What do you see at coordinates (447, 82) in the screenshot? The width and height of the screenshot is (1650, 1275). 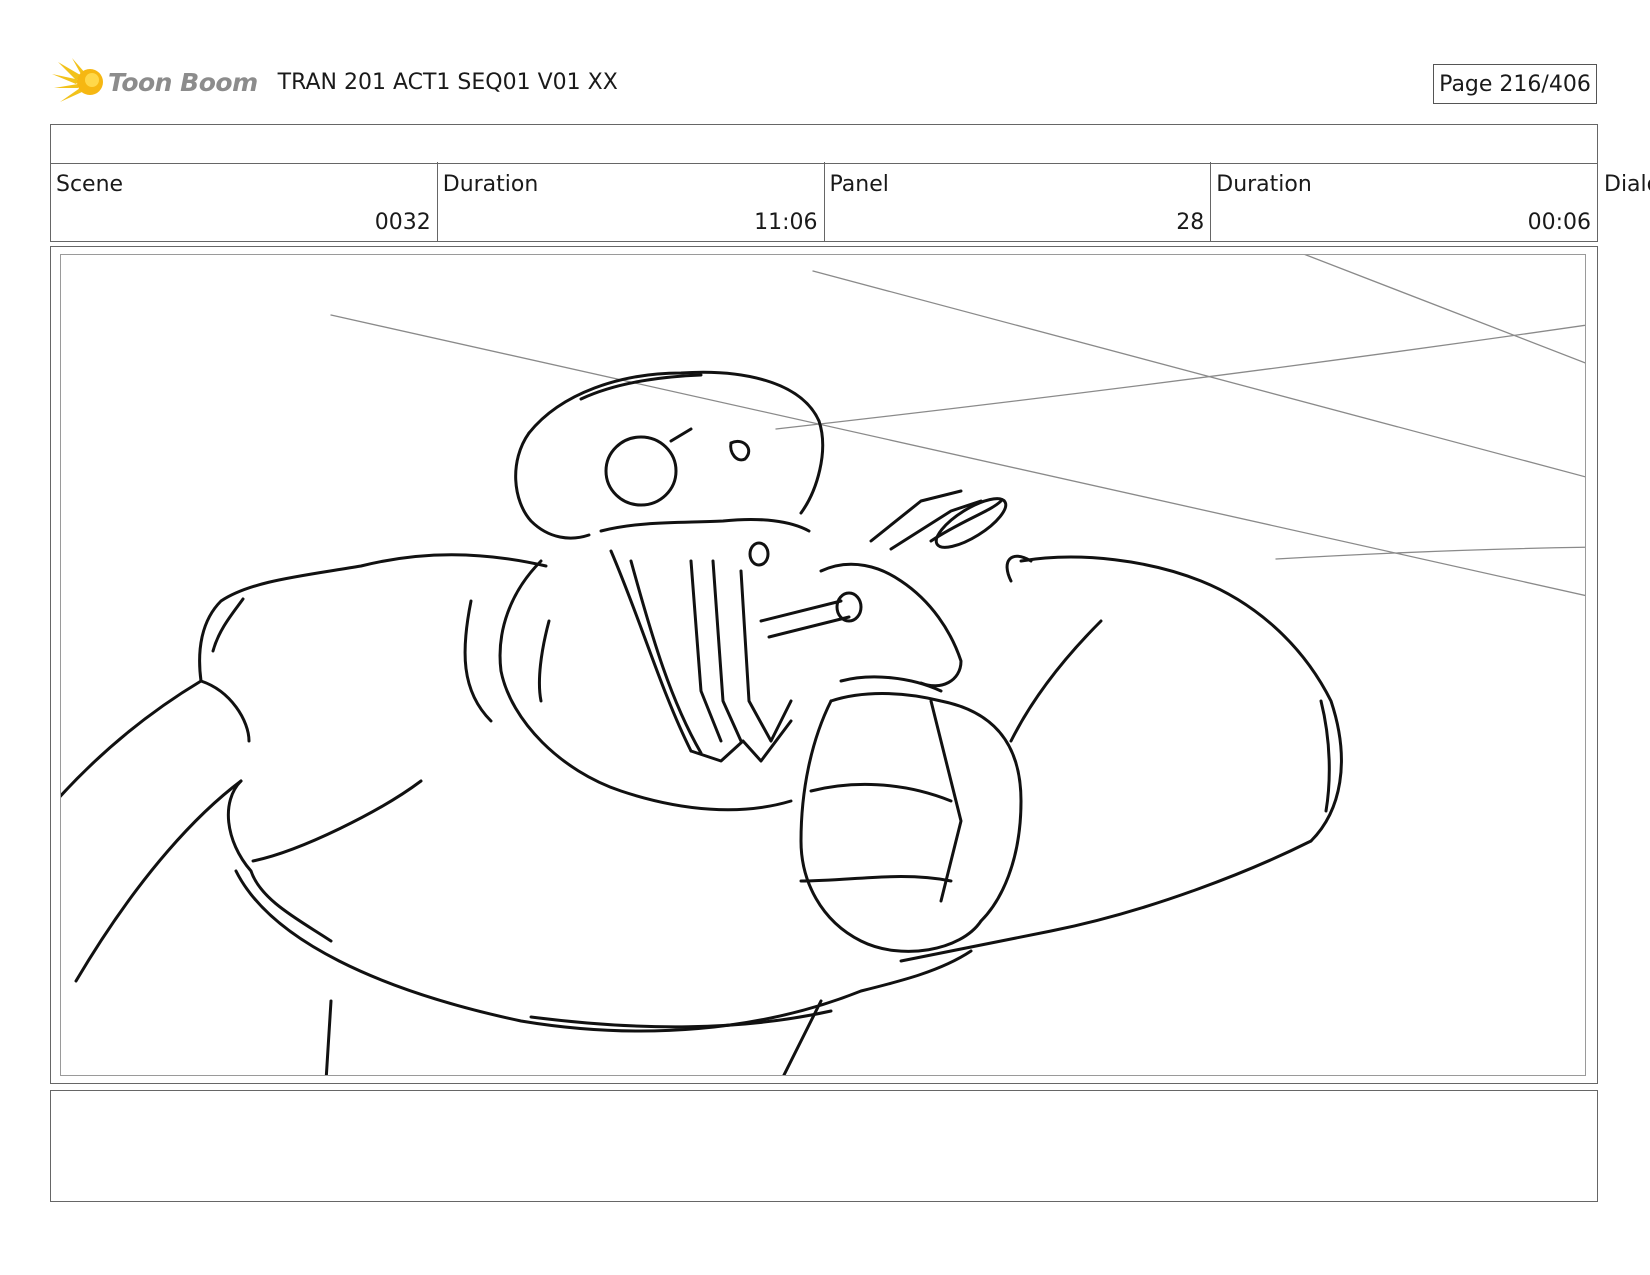 I see `document-title: TRAN 201 ACT1 SEQ01 V01 XX` at bounding box center [447, 82].